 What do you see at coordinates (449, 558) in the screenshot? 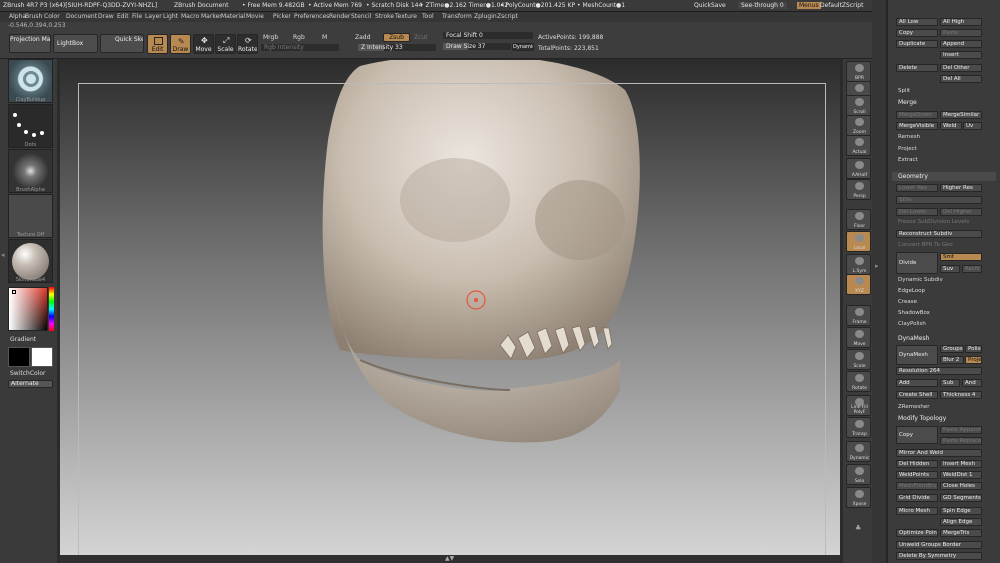
I see `bottom-tray-arrow-icon: ▲▼` at bounding box center [449, 558].